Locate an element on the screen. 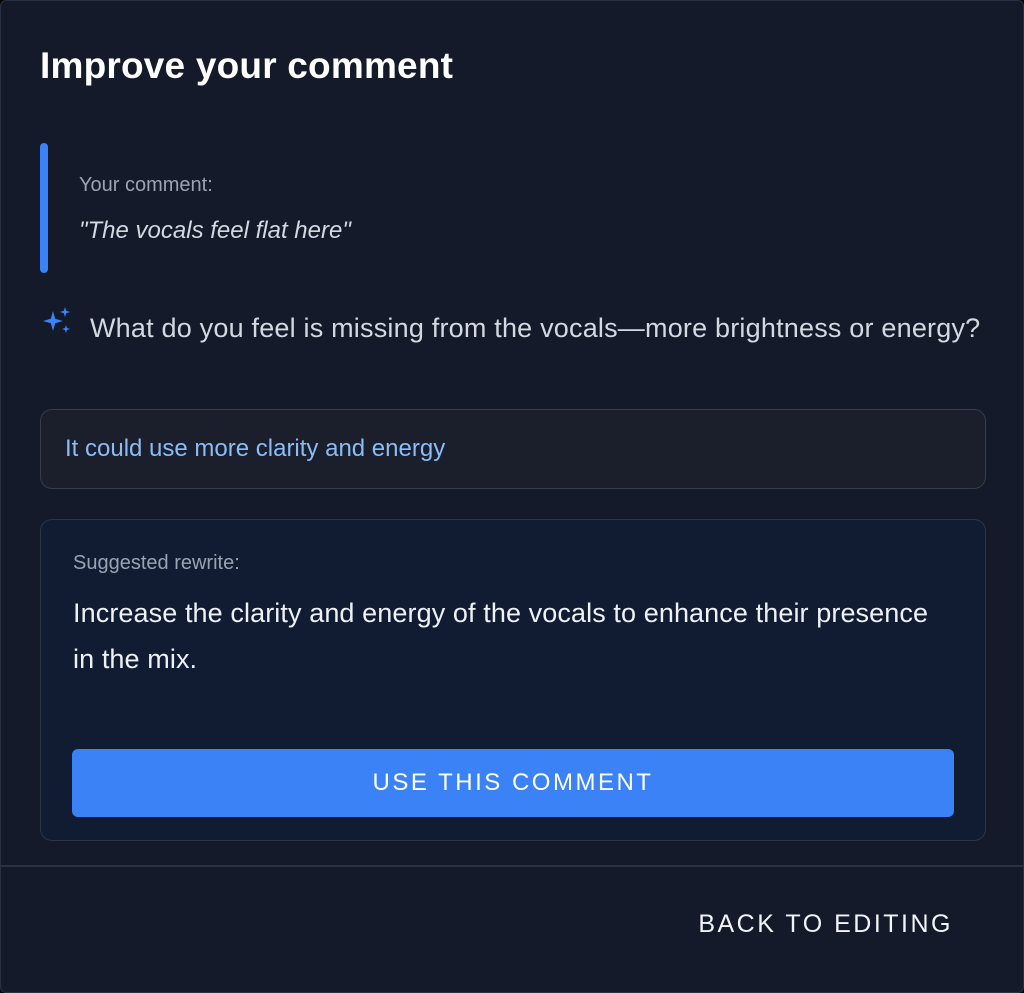  answer-input: It could use more clarity and energy is located at coordinates (513, 449).